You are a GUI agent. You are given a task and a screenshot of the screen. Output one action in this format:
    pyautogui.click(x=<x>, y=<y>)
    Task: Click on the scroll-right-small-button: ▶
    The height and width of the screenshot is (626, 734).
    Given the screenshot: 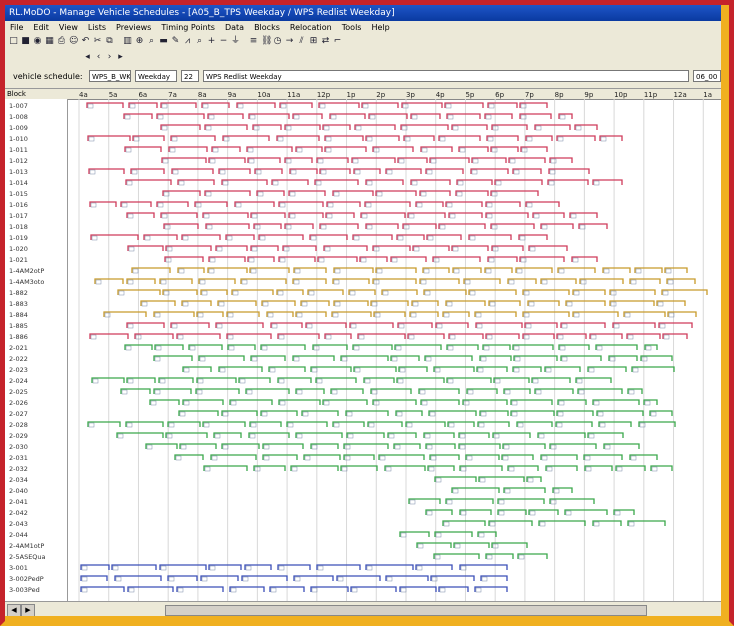 What is the action you would take?
    pyautogui.click(x=28, y=610)
    